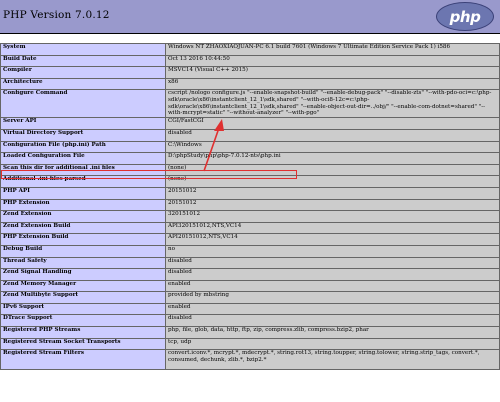 The width and height of the screenshot is (500, 402). What do you see at coordinates (83, 239) in the screenshot?
I see `info-row-label: PHP Extension Build` at bounding box center [83, 239].